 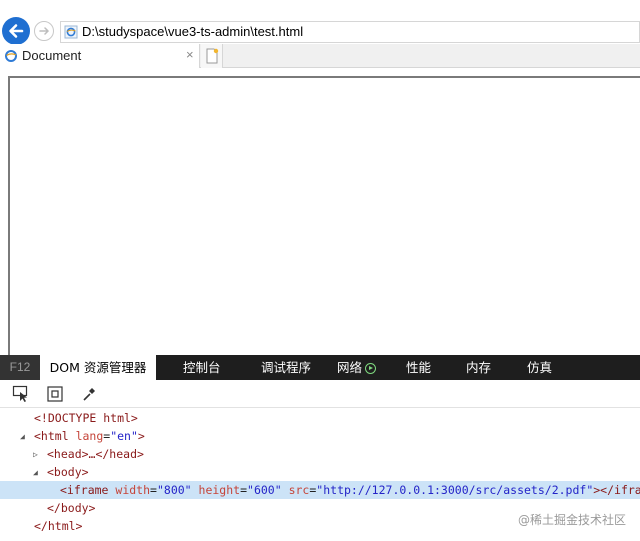 What do you see at coordinates (320, 394) in the screenshot?
I see `dom-toolbar` at bounding box center [320, 394].